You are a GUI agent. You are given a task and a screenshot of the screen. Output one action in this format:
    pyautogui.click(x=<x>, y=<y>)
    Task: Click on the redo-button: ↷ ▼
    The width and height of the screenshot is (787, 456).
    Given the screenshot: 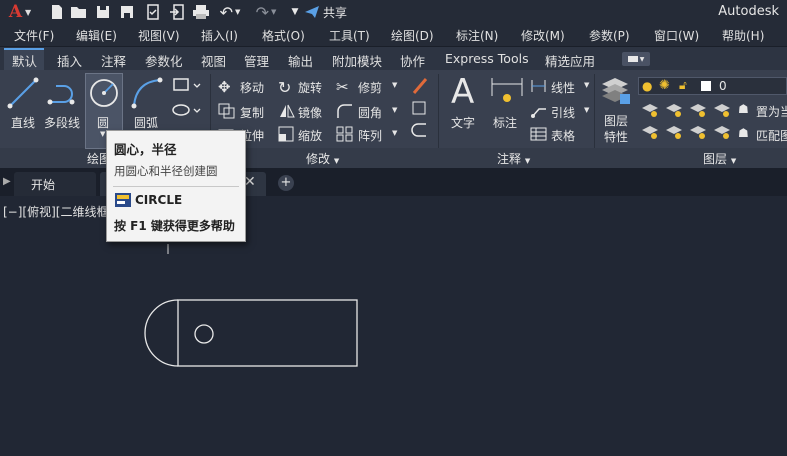 What is the action you would take?
    pyautogui.click(x=266, y=12)
    